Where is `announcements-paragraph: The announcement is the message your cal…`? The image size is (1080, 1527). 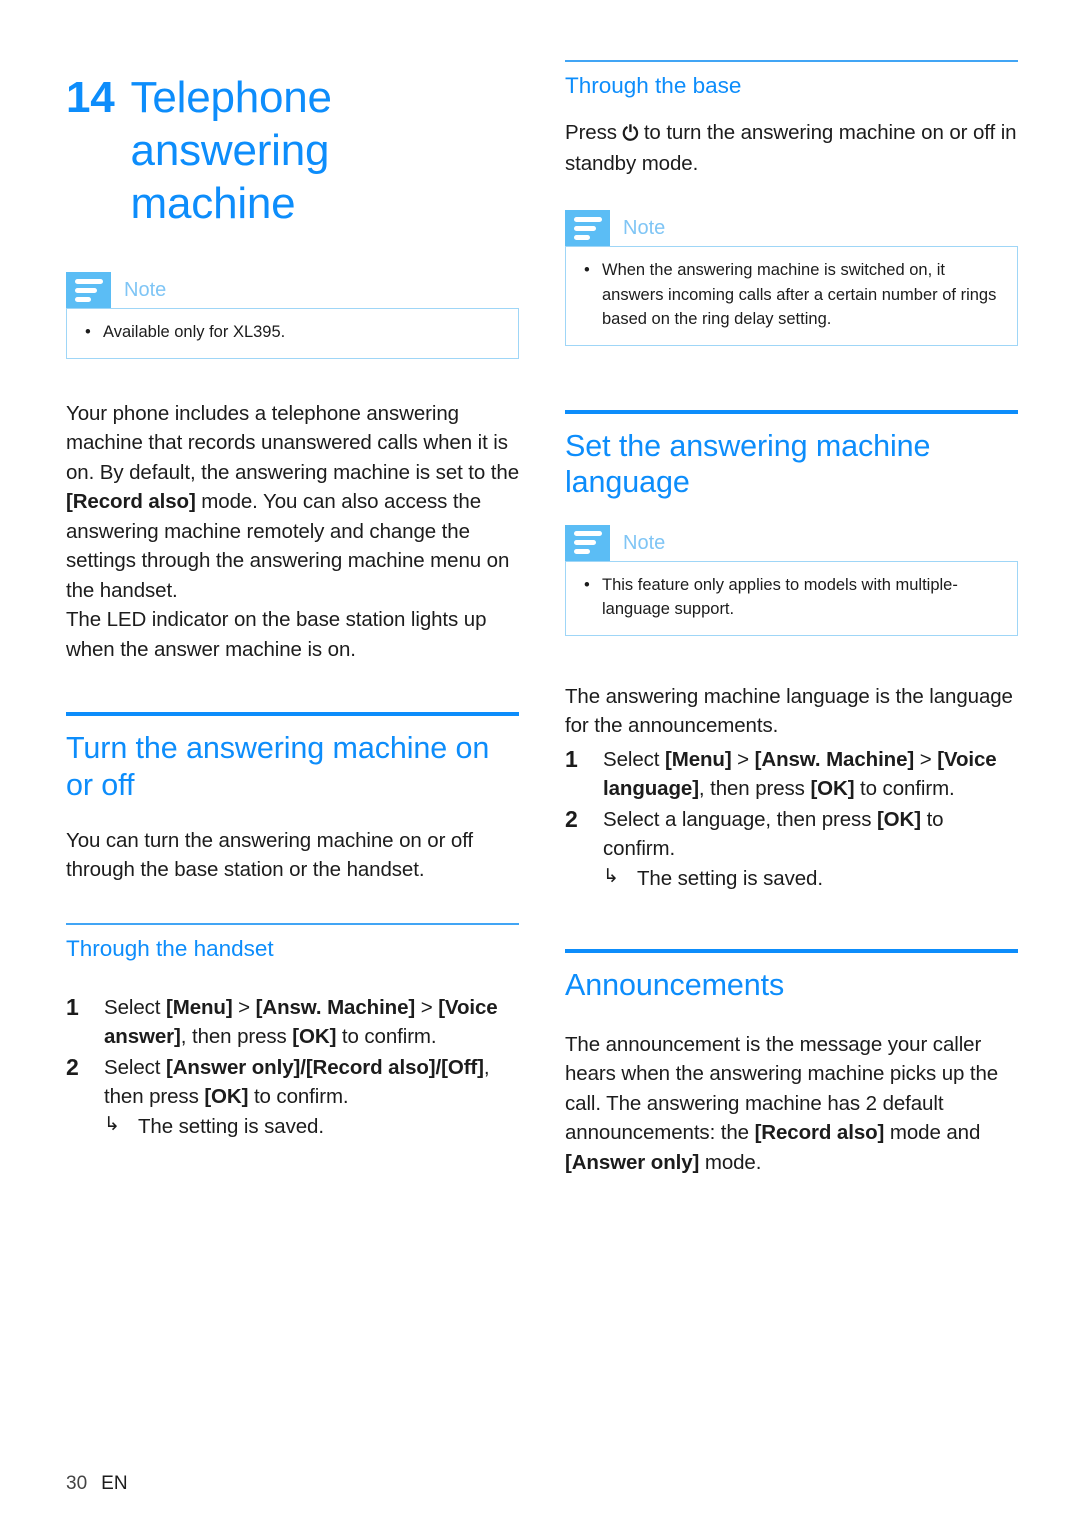
announcements-paragraph: The announcement is the message your cal… is located at coordinates (791, 1104).